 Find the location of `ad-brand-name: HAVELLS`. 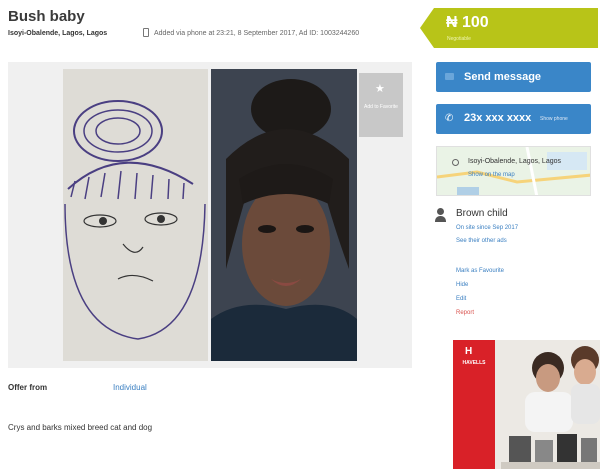

ad-brand-name: HAVELLS is located at coordinates (474, 363).